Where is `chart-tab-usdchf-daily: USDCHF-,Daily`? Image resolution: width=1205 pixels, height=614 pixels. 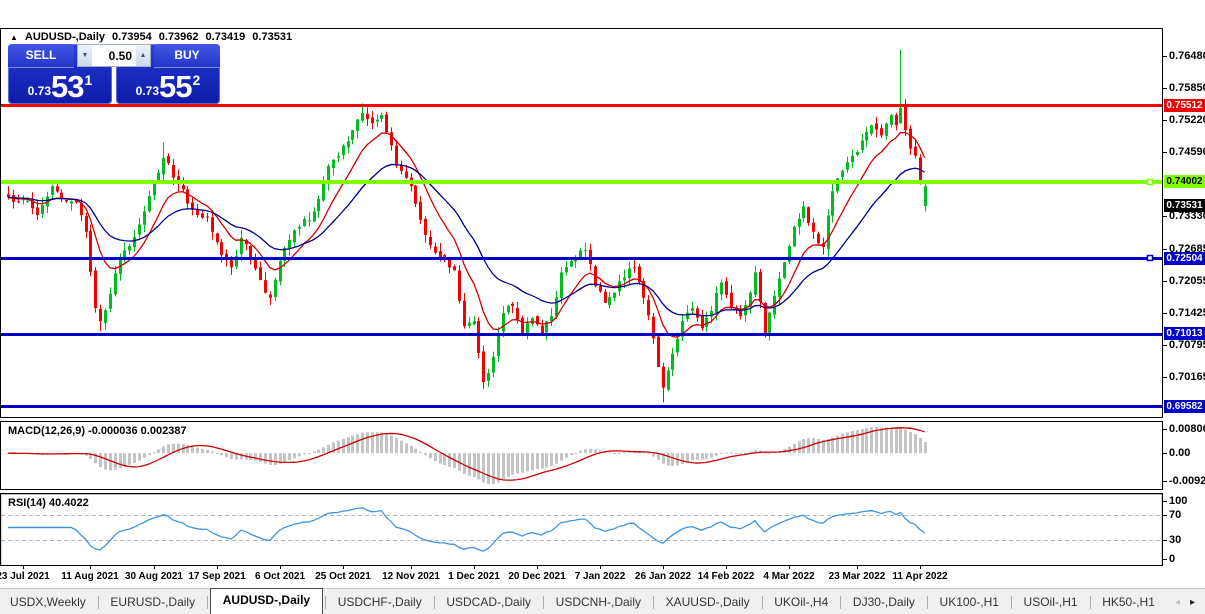 chart-tab-usdchf-daily: USDCHF-,Daily is located at coordinates (380, 602).